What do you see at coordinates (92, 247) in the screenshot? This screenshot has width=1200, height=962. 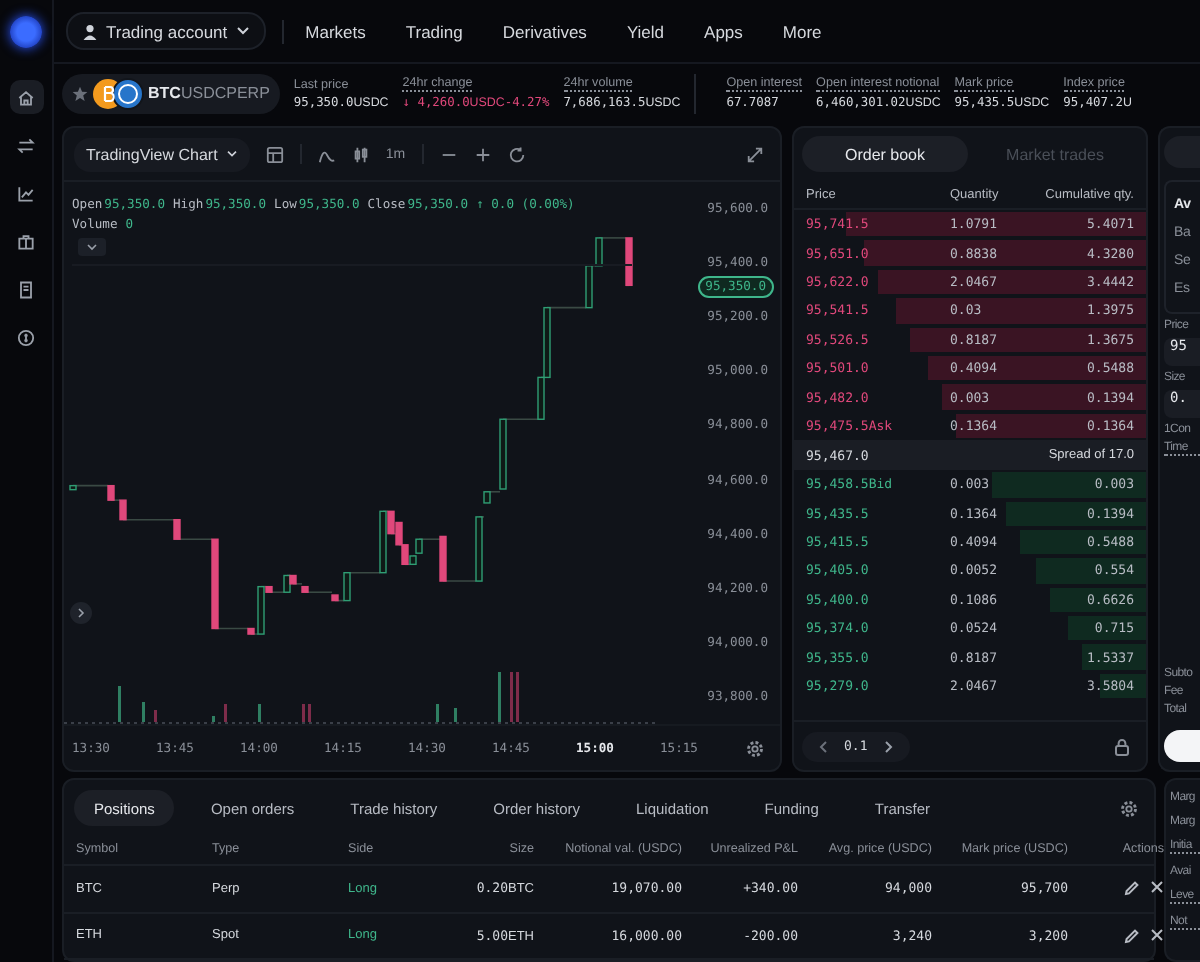 I see `collapse-icon` at bounding box center [92, 247].